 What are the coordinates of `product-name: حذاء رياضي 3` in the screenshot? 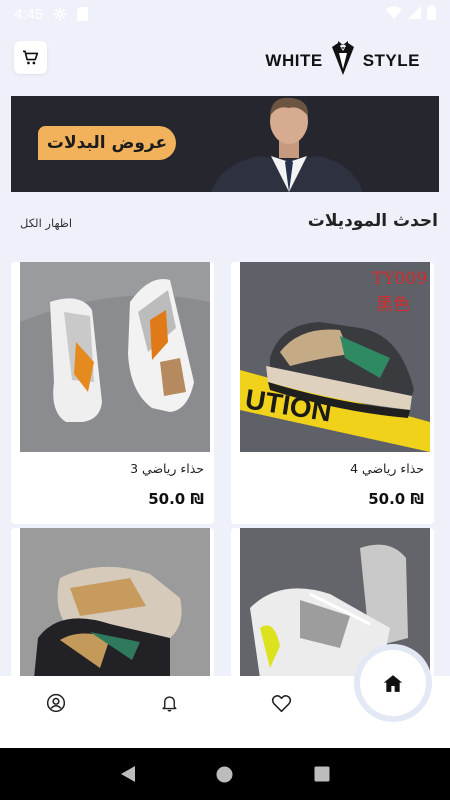 It's located at (167, 468).